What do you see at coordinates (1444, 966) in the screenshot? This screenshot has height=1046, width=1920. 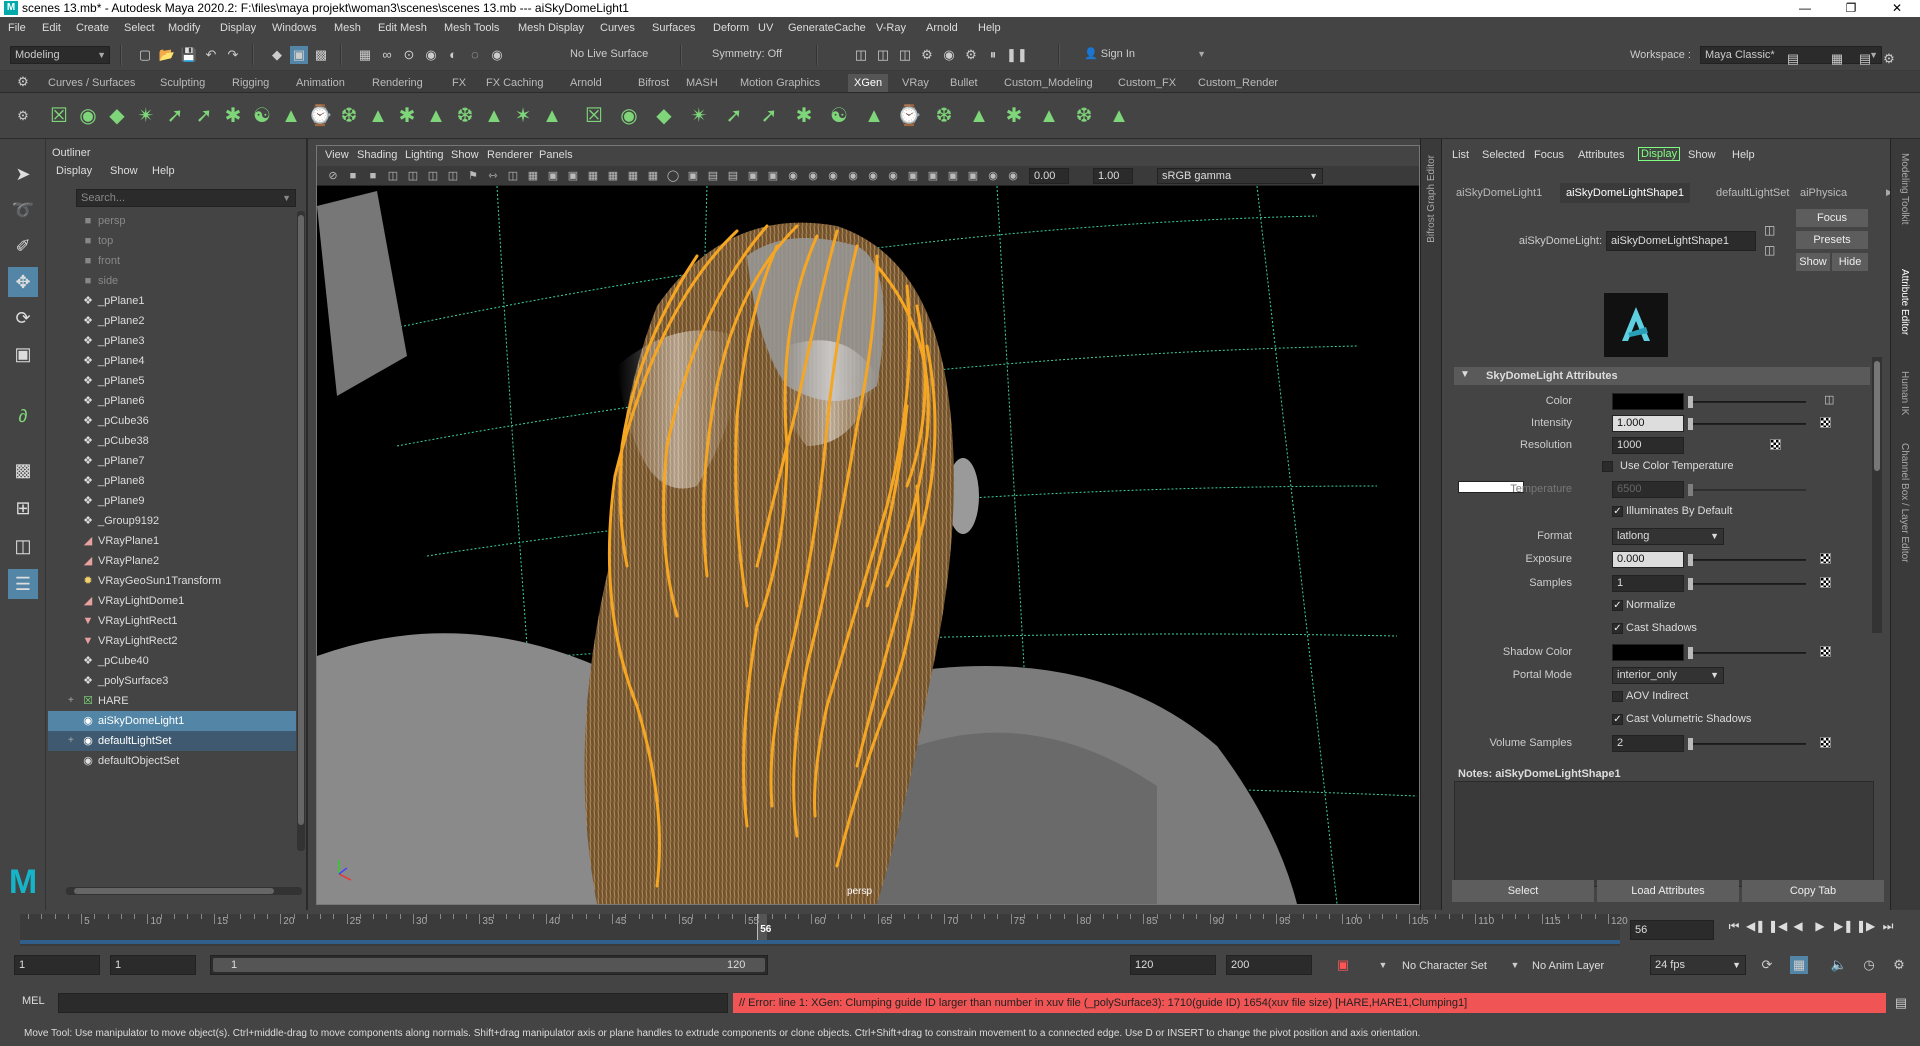 I see `character-set-label: No Character Set` at bounding box center [1444, 966].